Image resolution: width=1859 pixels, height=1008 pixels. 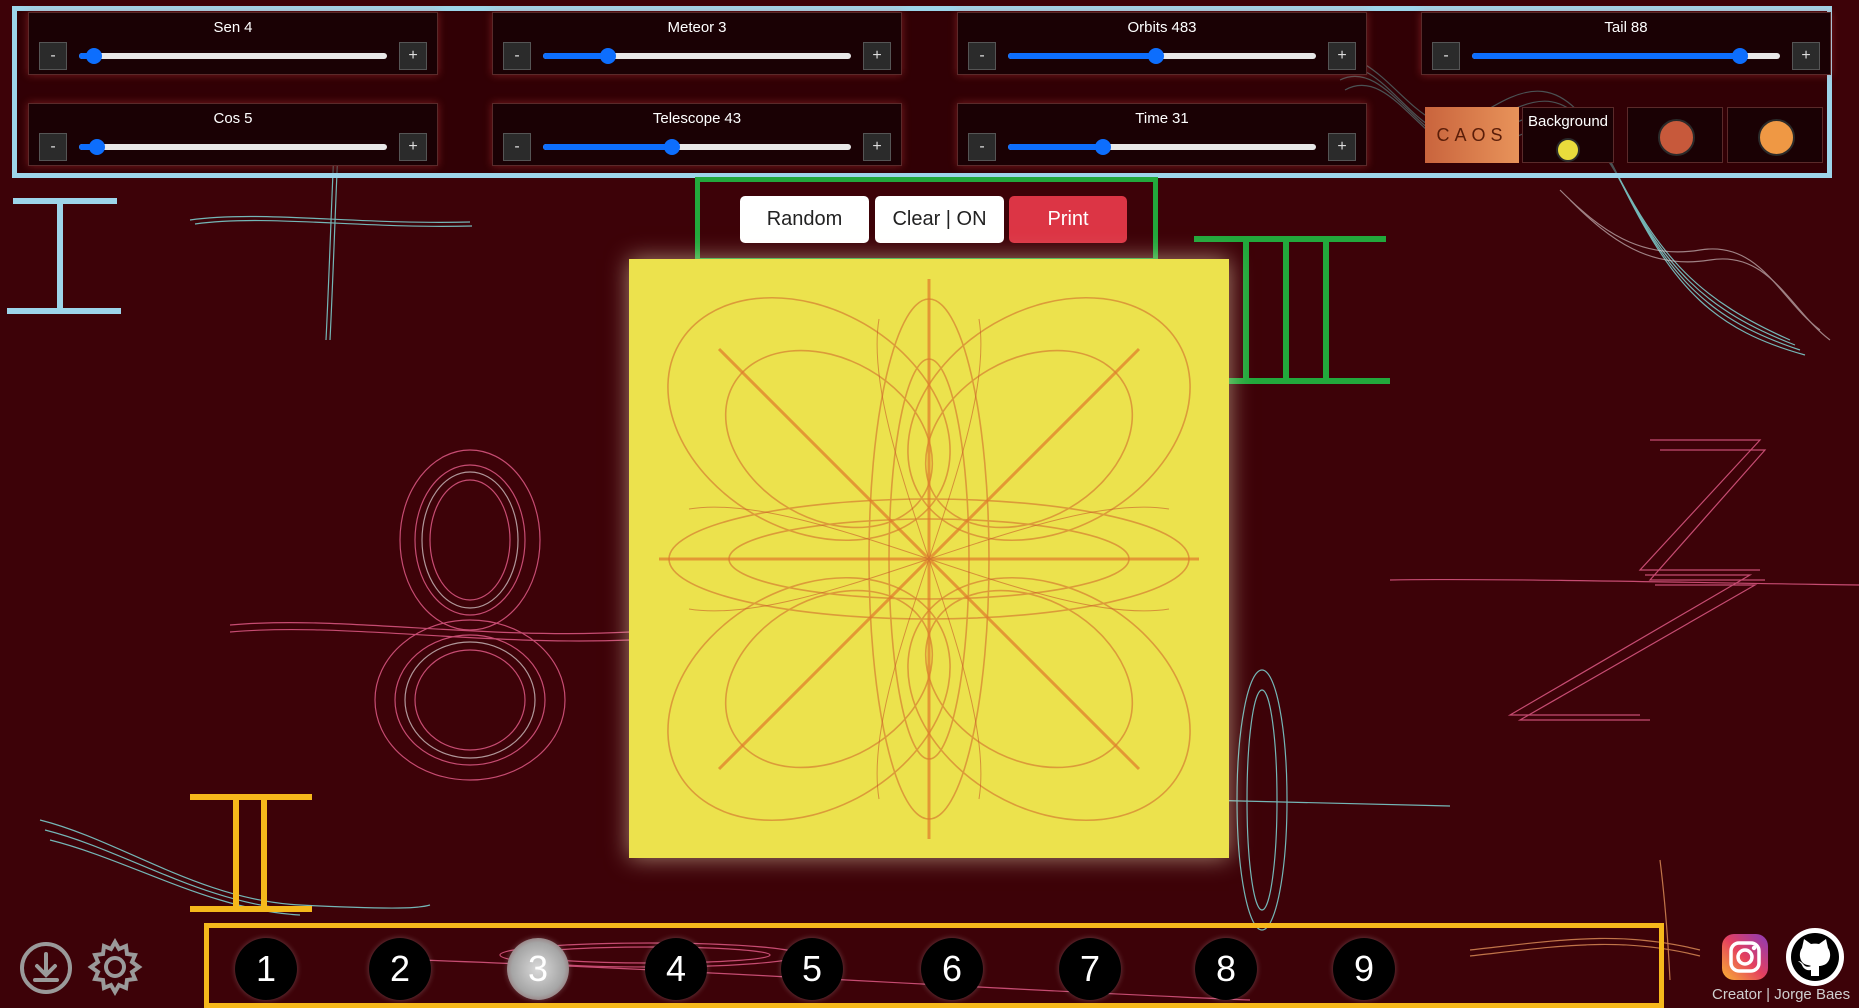 What do you see at coordinates (1226, 969) in the screenshot?
I see `preset-button-8: 8` at bounding box center [1226, 969].